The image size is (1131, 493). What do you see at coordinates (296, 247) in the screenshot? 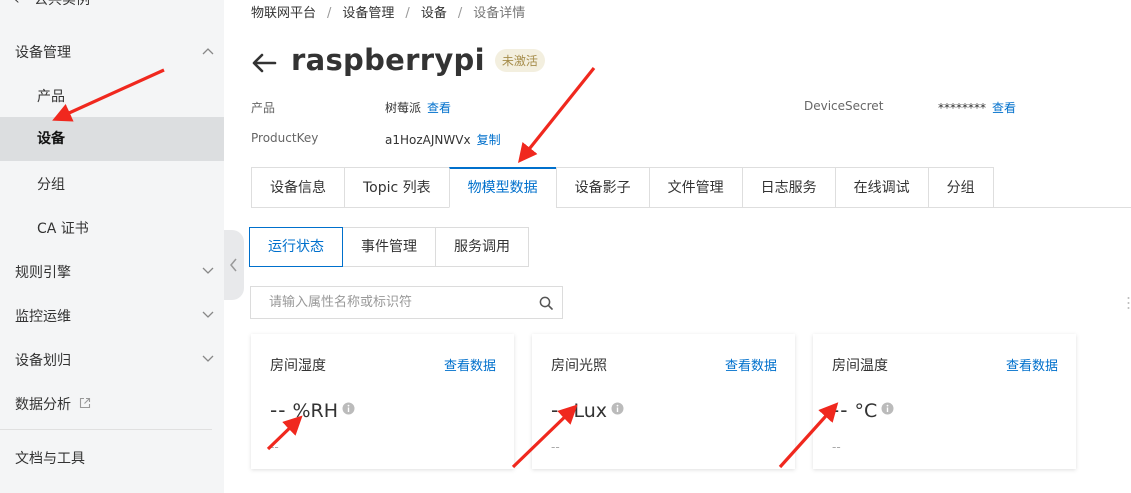
I see `subtab-running-status: 运行状态` at bounding box center [296, 247].